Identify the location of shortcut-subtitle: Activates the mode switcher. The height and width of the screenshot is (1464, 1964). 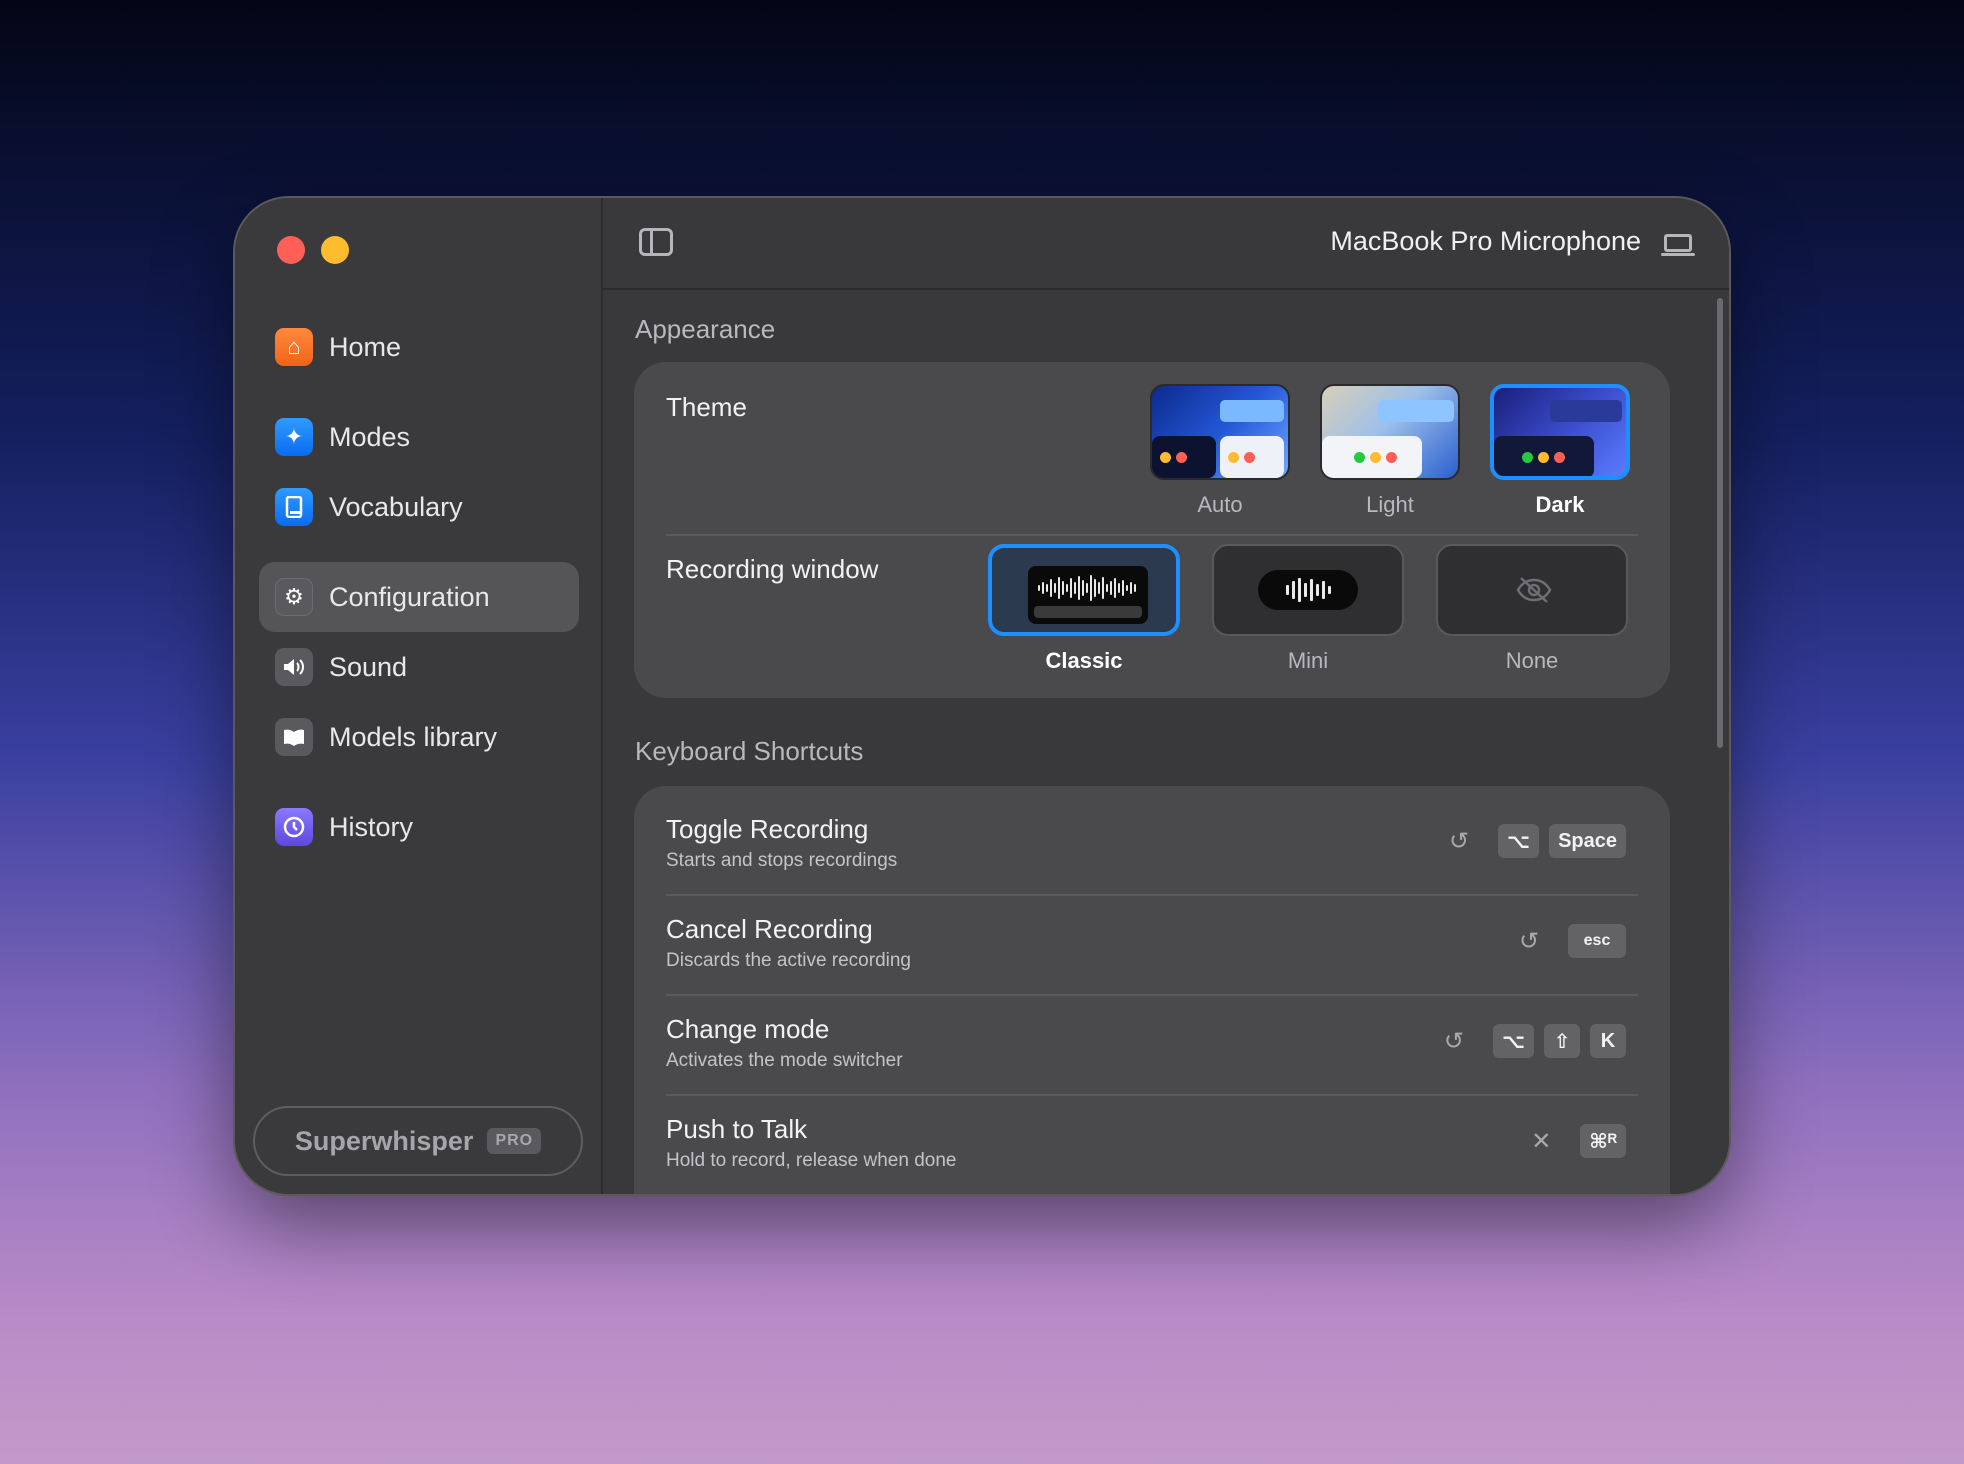
(784, 1060).